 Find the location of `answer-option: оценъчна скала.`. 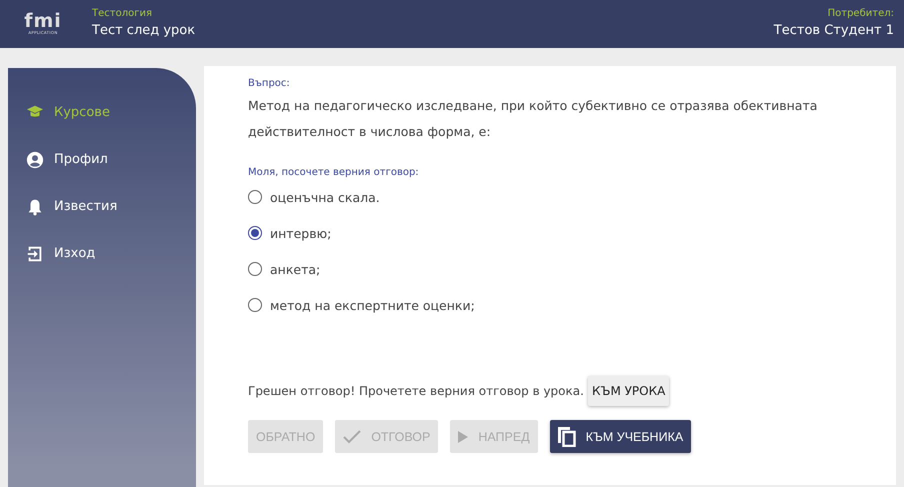

answer-option: оценъчна скала. is located at coordinates (314, 197).